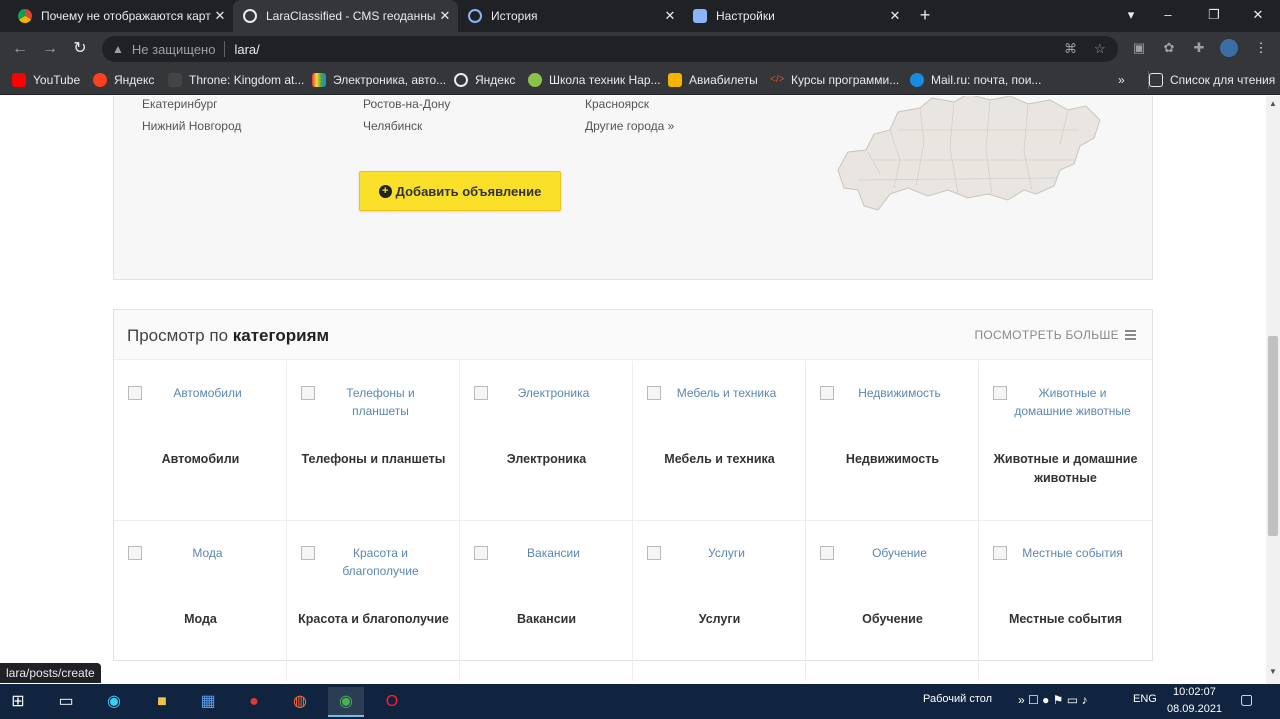 The width and height of the screenshot is (1280, 719). Describe the element at coordinates (246, 49) in the screenshot. I see `url-text: lara/` at that location.